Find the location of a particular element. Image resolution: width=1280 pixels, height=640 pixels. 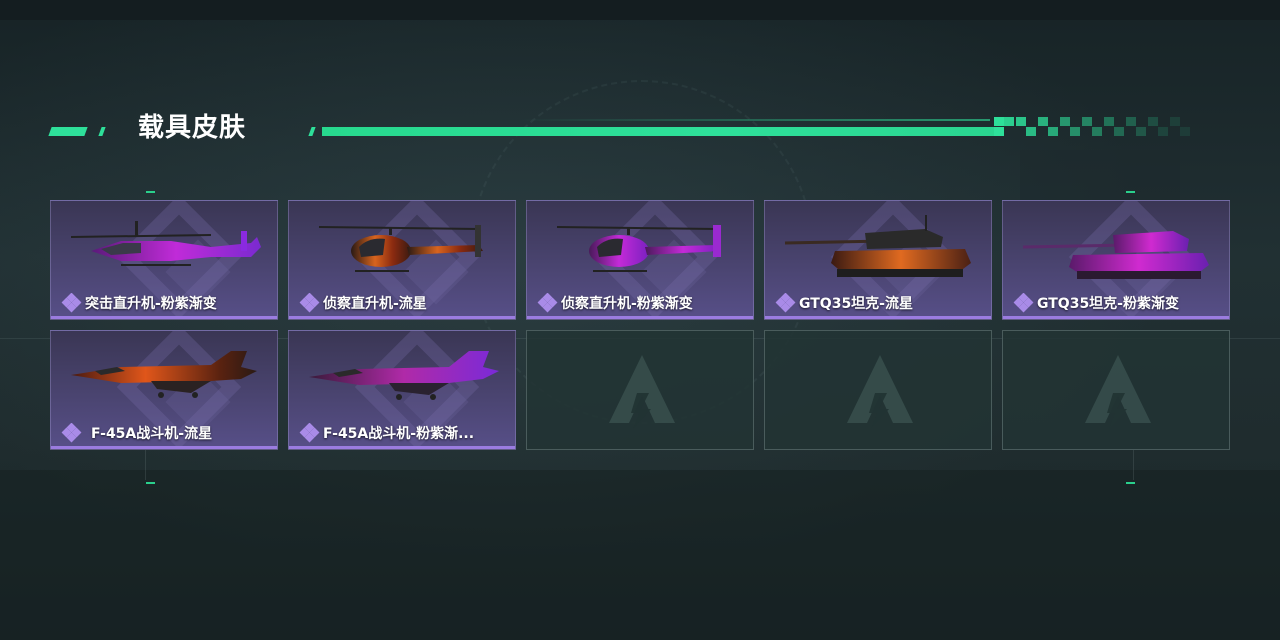

skin-card: 突击直升机-粉紫渐变 is located at coordinates (164, 260).